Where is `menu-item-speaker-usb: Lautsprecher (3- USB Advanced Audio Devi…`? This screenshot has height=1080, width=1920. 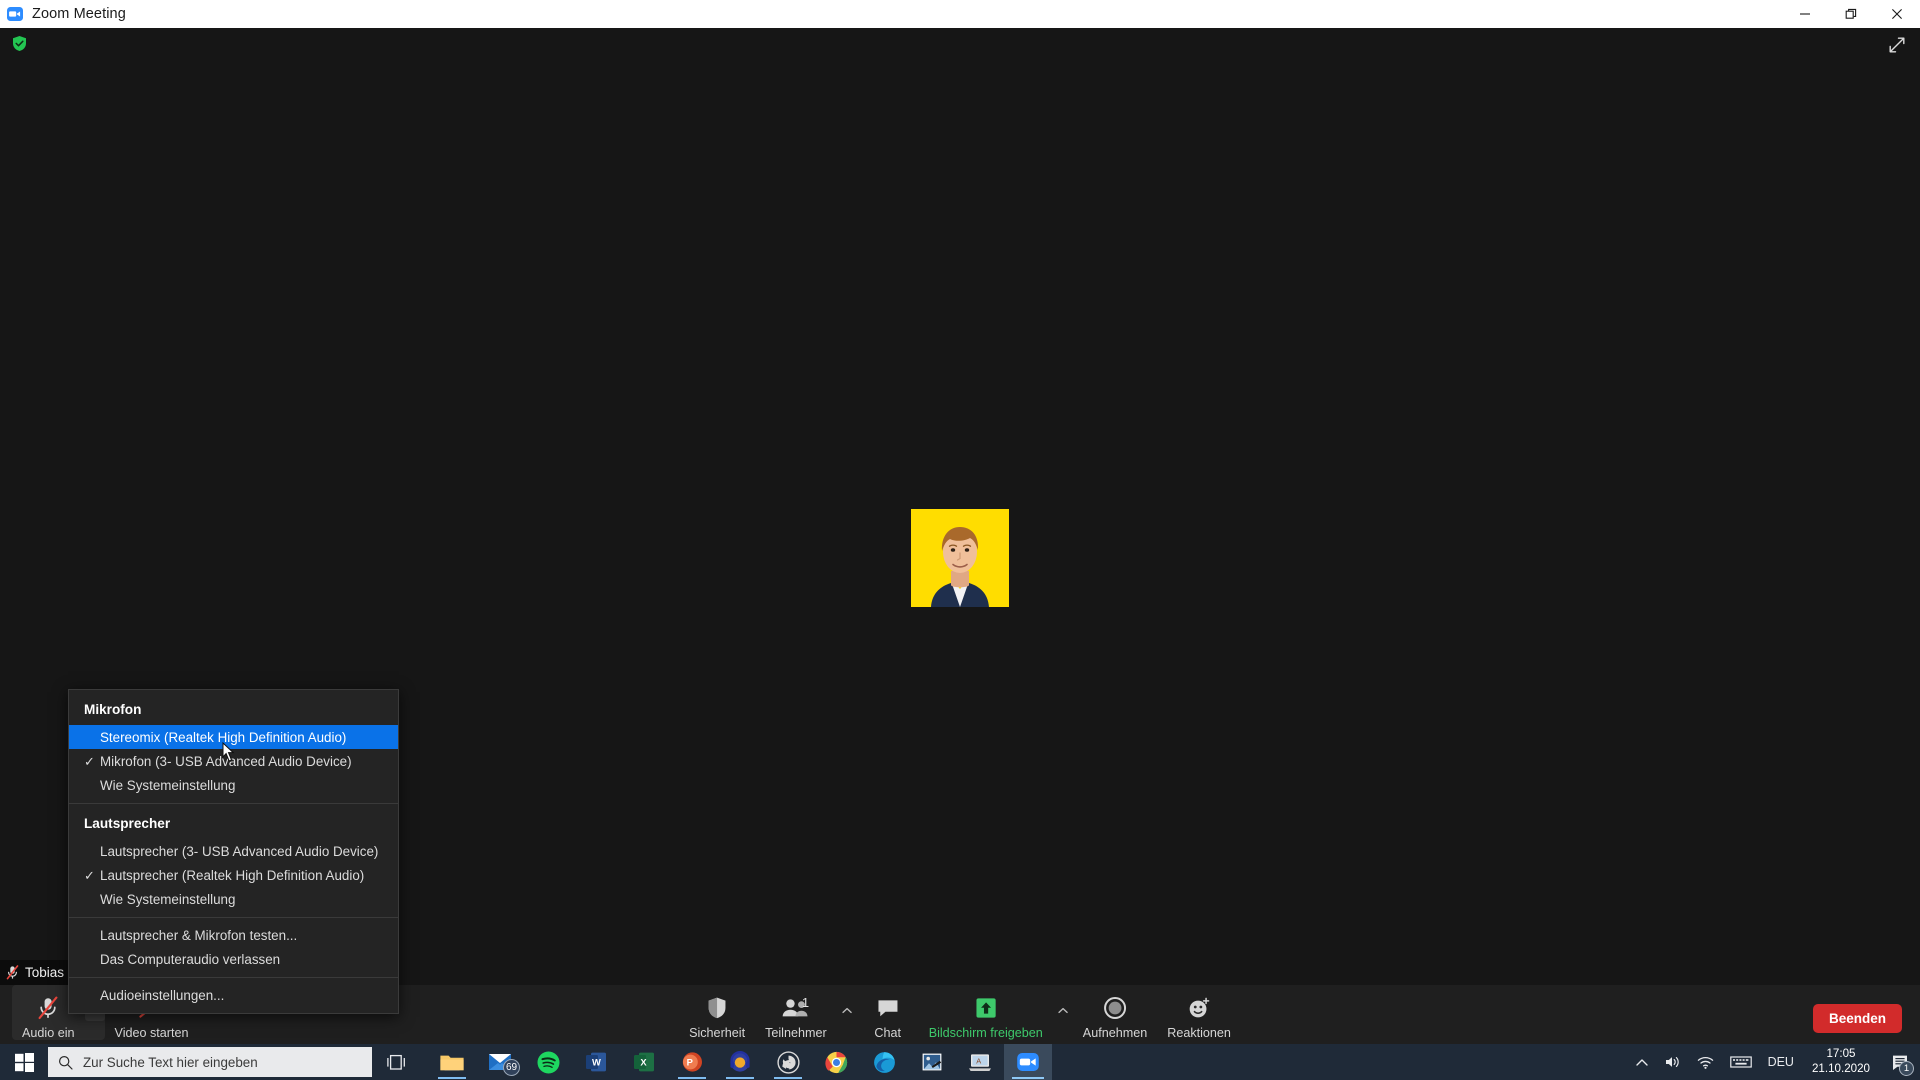 menu-item-speaker-usb: Lautsprecher (3- USB Advanced Audio Devi… is located at coordinates (233, 851).